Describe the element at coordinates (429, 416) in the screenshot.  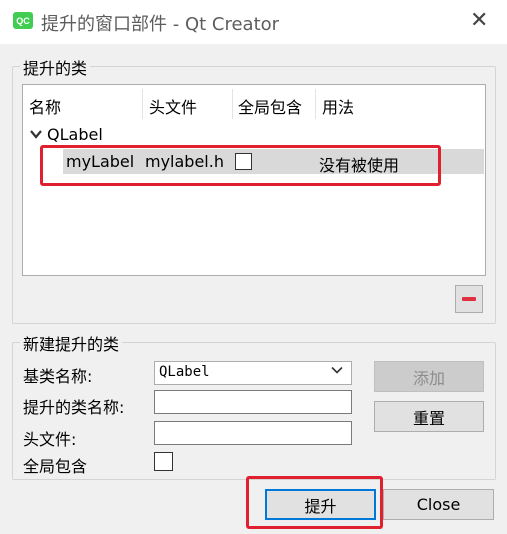
I see `reset-button: 重置` at that location.